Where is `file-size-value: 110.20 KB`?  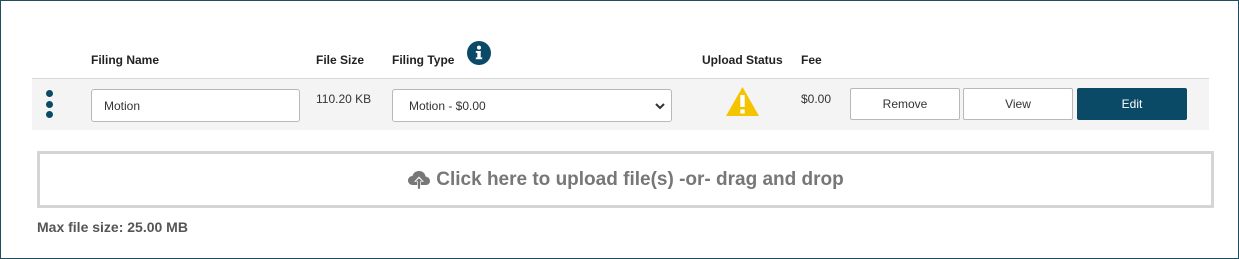
file-size-value: 110.20 KB is located at coordinates (344, 99).